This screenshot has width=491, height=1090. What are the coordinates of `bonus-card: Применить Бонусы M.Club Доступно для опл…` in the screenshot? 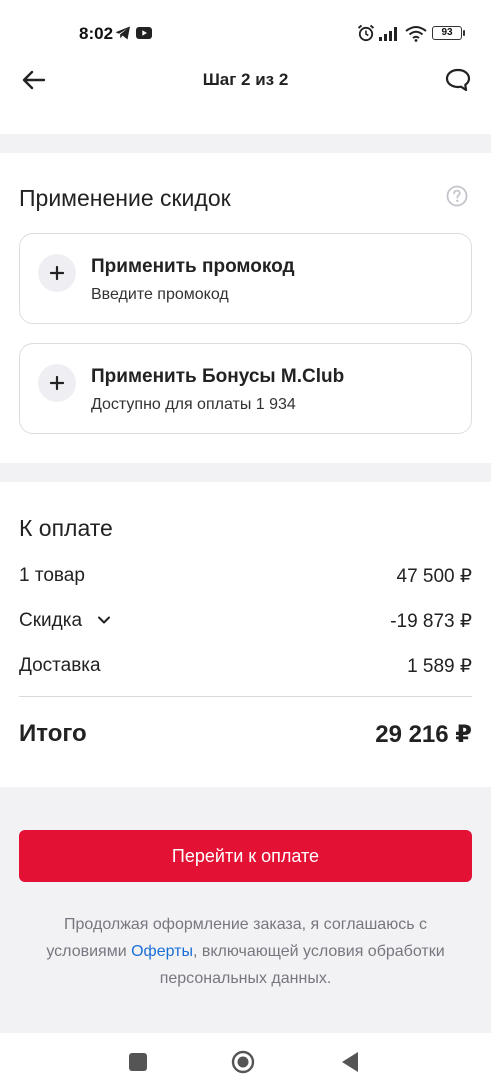 It's located at (245, 388).